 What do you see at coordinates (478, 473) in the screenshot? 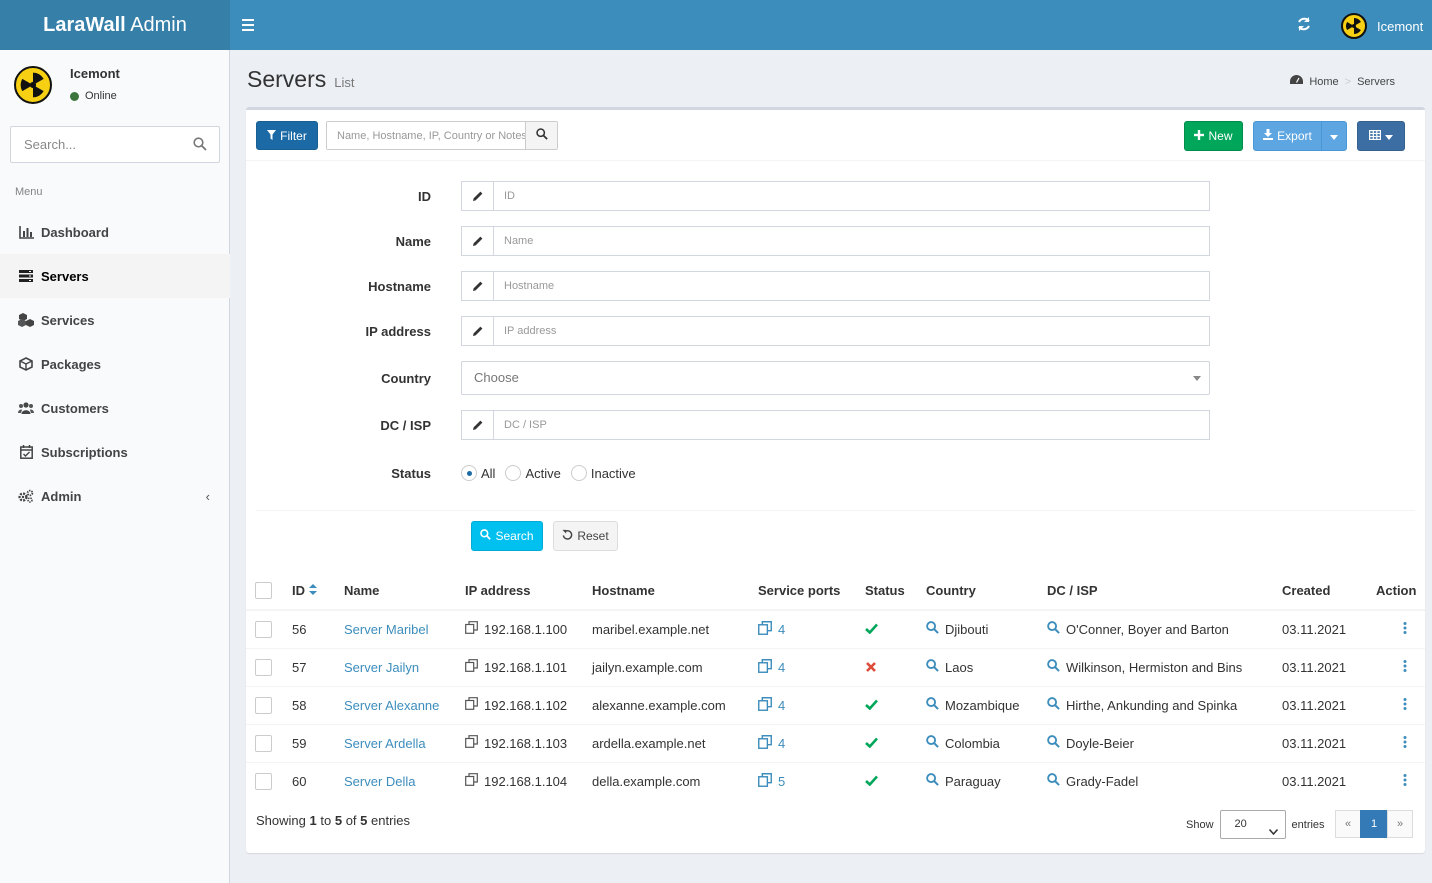
I see `status-radio-all: All` at bounding box center [478, 473].